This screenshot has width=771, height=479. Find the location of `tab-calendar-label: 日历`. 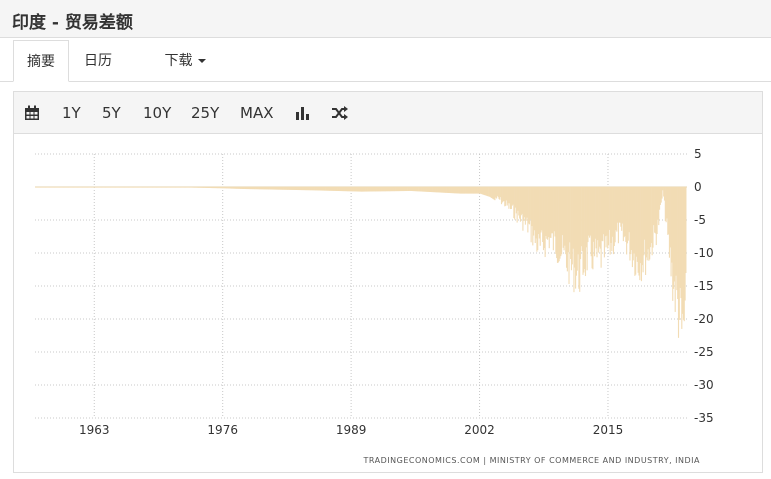

tab-calendar-label: 日历 is located at coordinates (98, 61).